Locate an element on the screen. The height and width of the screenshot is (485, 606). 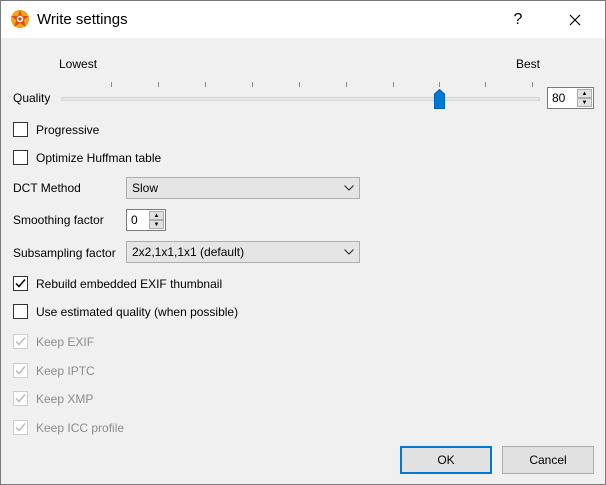
subsampling-factor-label: Subsampling factor is located at coordinates (64, 253).